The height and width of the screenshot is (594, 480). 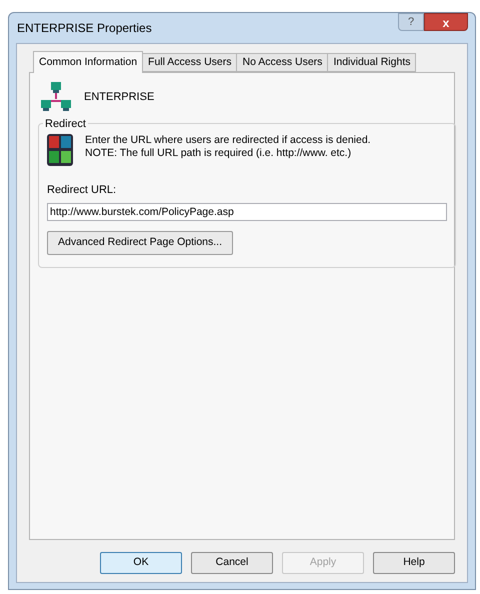 What do you see at coordinates (119, 97) in the screenshot?
I see `object-name: ENTERPRISE` at bounding box center [119, 97].